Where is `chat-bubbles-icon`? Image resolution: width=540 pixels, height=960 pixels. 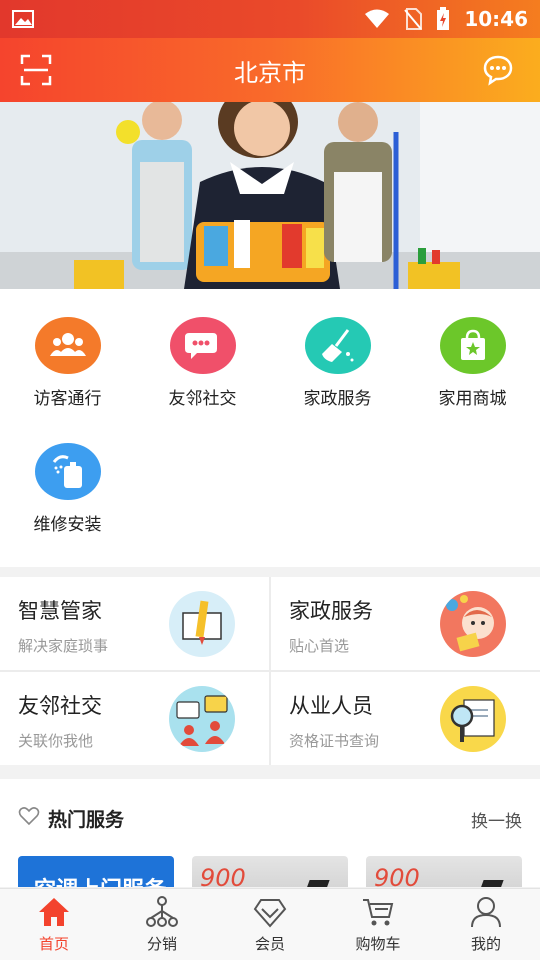
chat-bubbles-icon is located at coordinates (202, 345).